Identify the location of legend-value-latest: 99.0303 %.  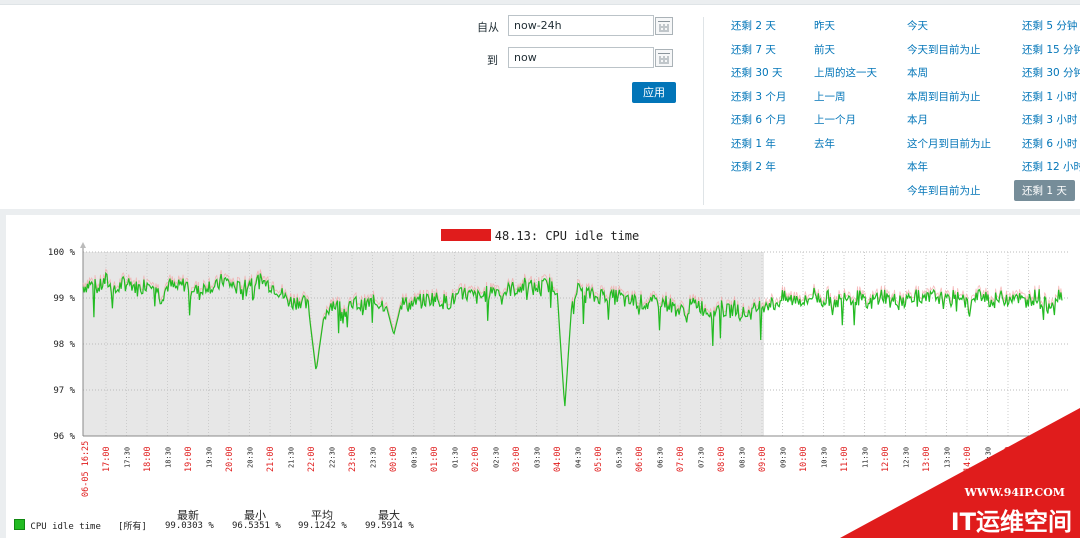
(189, 526).